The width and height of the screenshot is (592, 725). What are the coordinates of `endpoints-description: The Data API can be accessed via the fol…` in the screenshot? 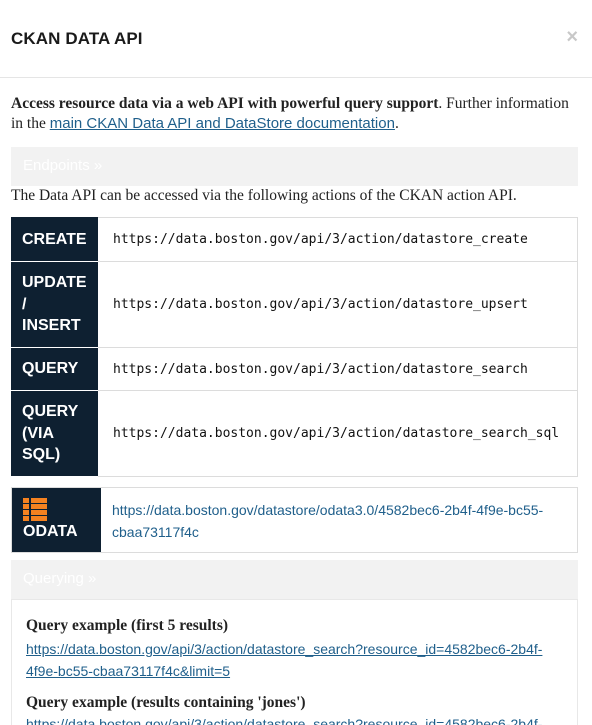 It's located at (264, 195).